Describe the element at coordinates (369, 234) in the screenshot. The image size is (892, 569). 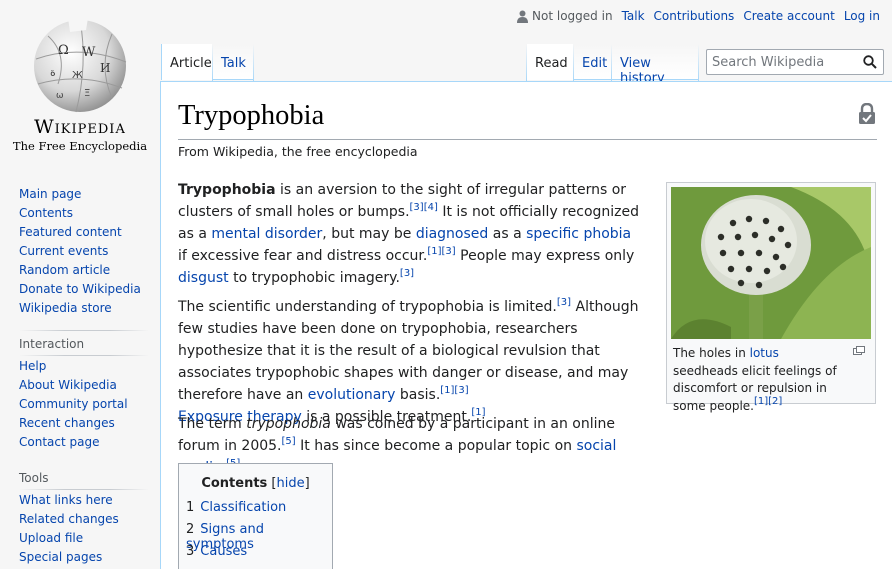
I see `text: , but may be` at that location.